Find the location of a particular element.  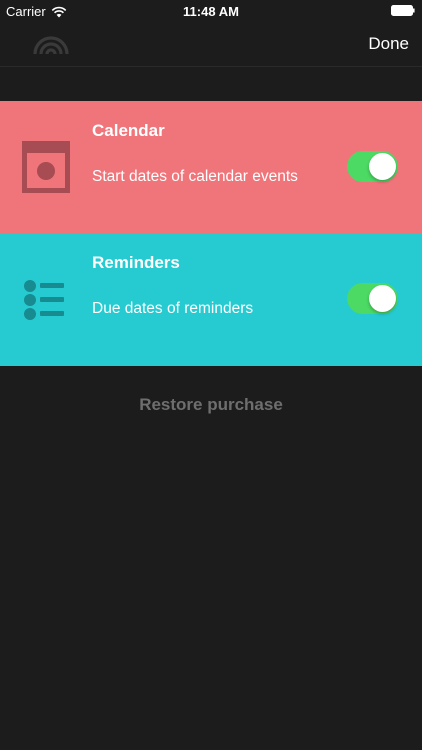

reminders-toggle is located at coordinates (372, 298).